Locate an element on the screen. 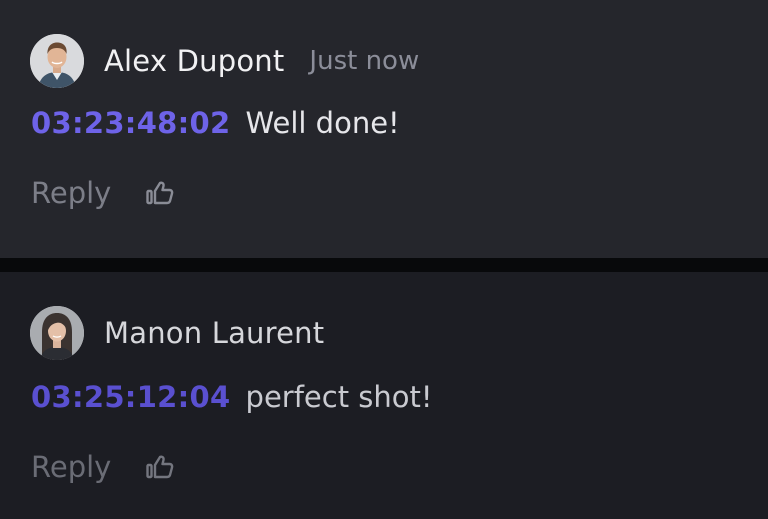  author-name: Manon Laurent is located at coordinates (214, 333).